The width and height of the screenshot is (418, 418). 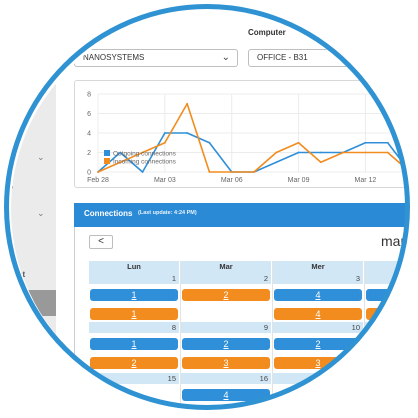 What do you see at coordinates (318, 267) in the screenshot?
I see `day-column-header: Mer` at bounding box center [318, 267].